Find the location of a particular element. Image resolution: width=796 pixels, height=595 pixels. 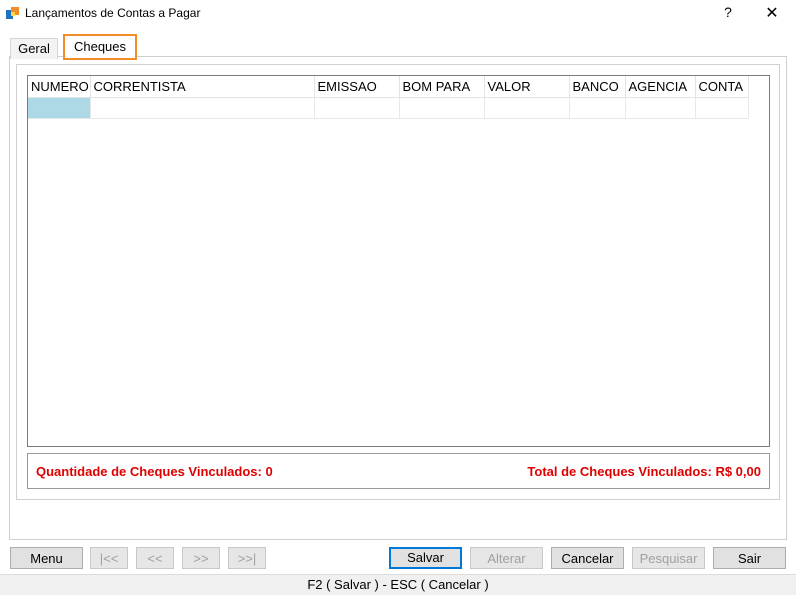

total-cheques: Total de Cheques Vinculados: R$ 0,00 is located at coordinates (644, 471).